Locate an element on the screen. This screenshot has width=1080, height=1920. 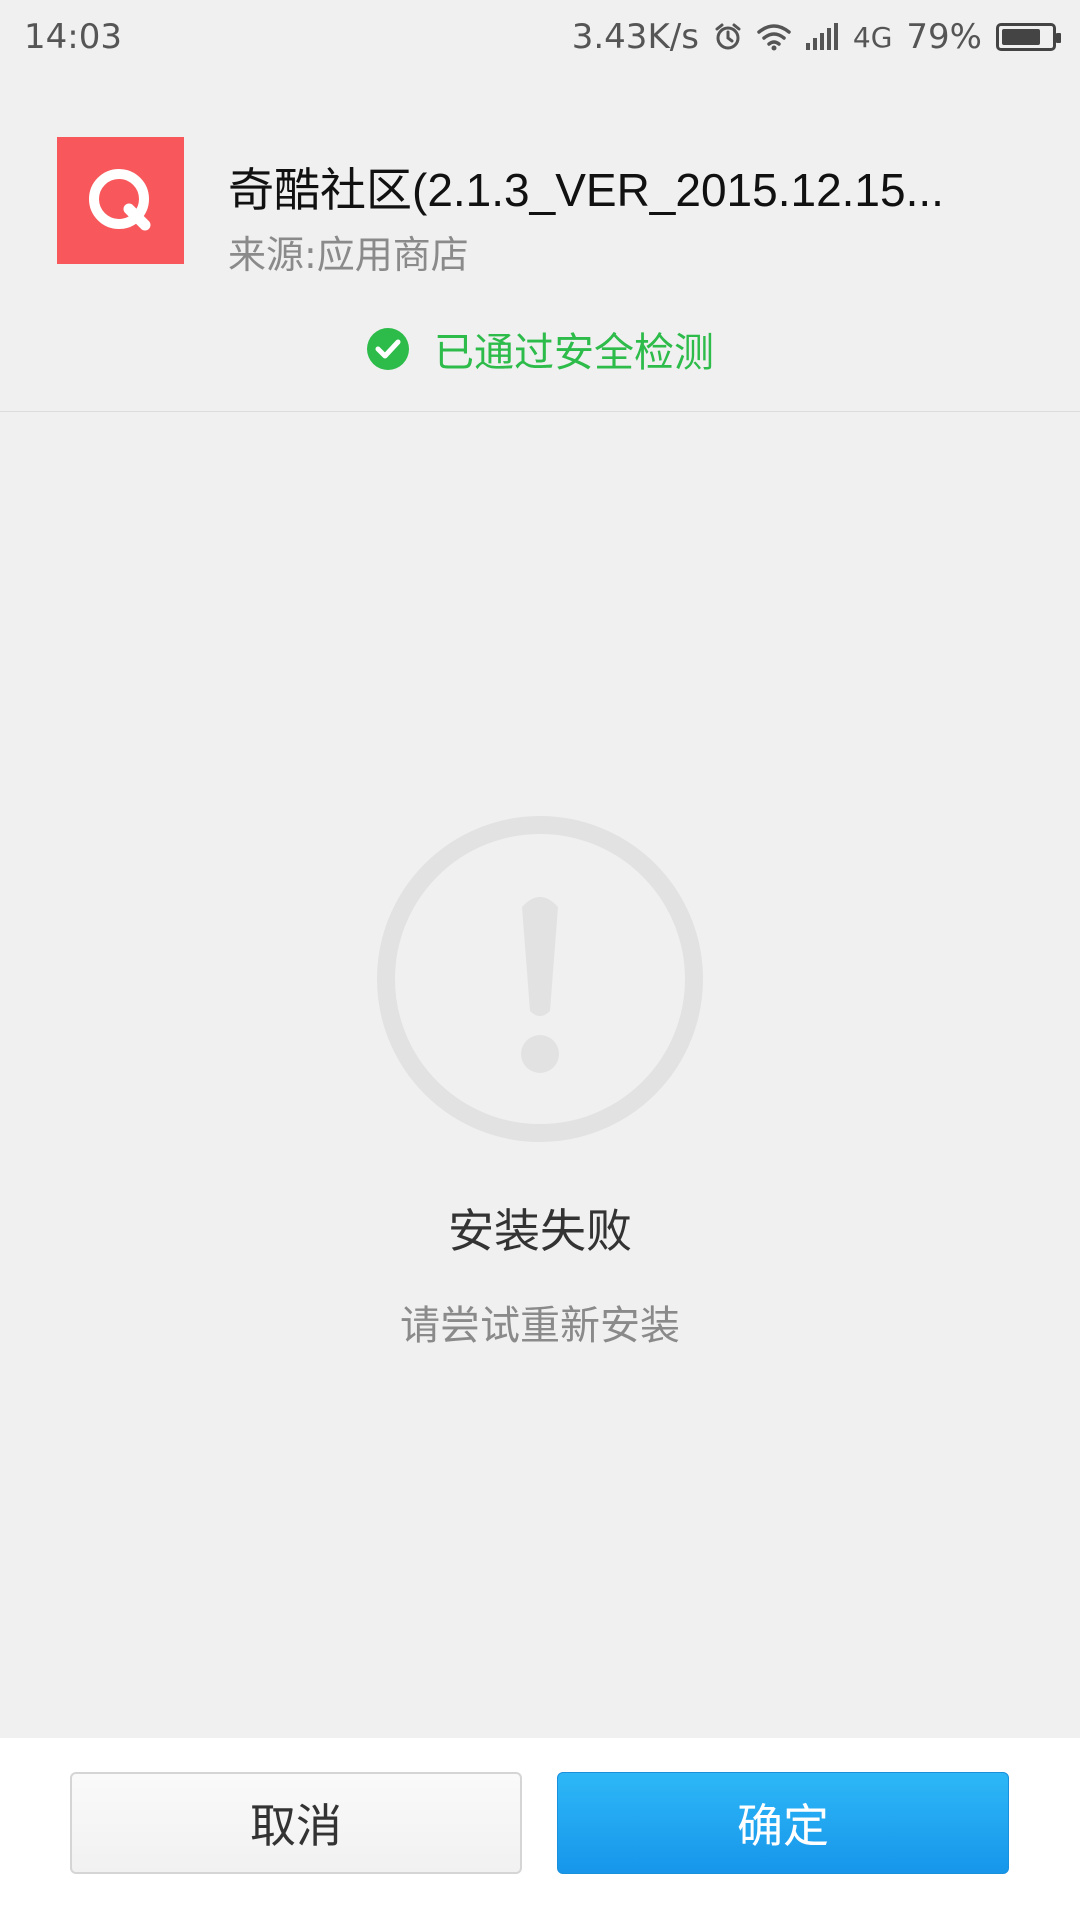
ok-button: 确定 is located at coordinates (783, 1823).